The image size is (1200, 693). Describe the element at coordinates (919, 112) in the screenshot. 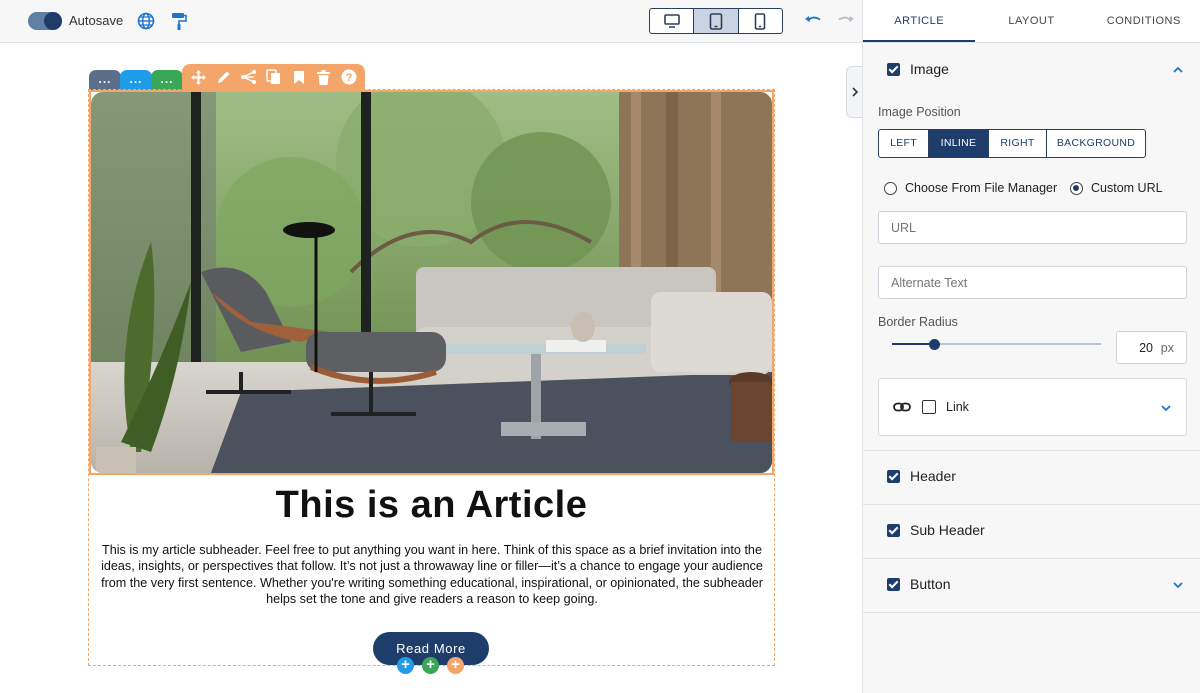

I see `image-position-label: Image Position` at that location.